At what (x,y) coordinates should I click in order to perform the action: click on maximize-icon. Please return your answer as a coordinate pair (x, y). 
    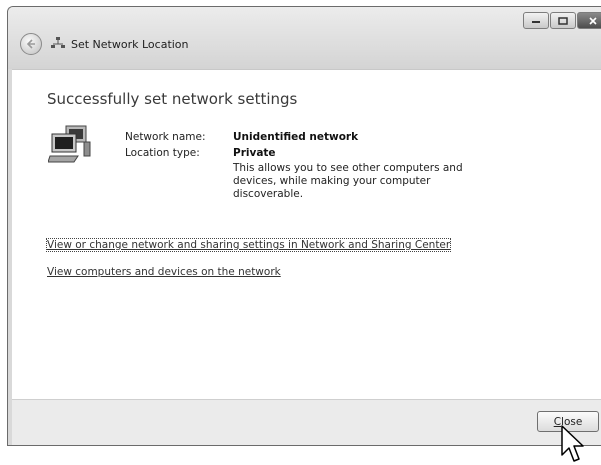
    Looking at the image, I should click on (563, 20).